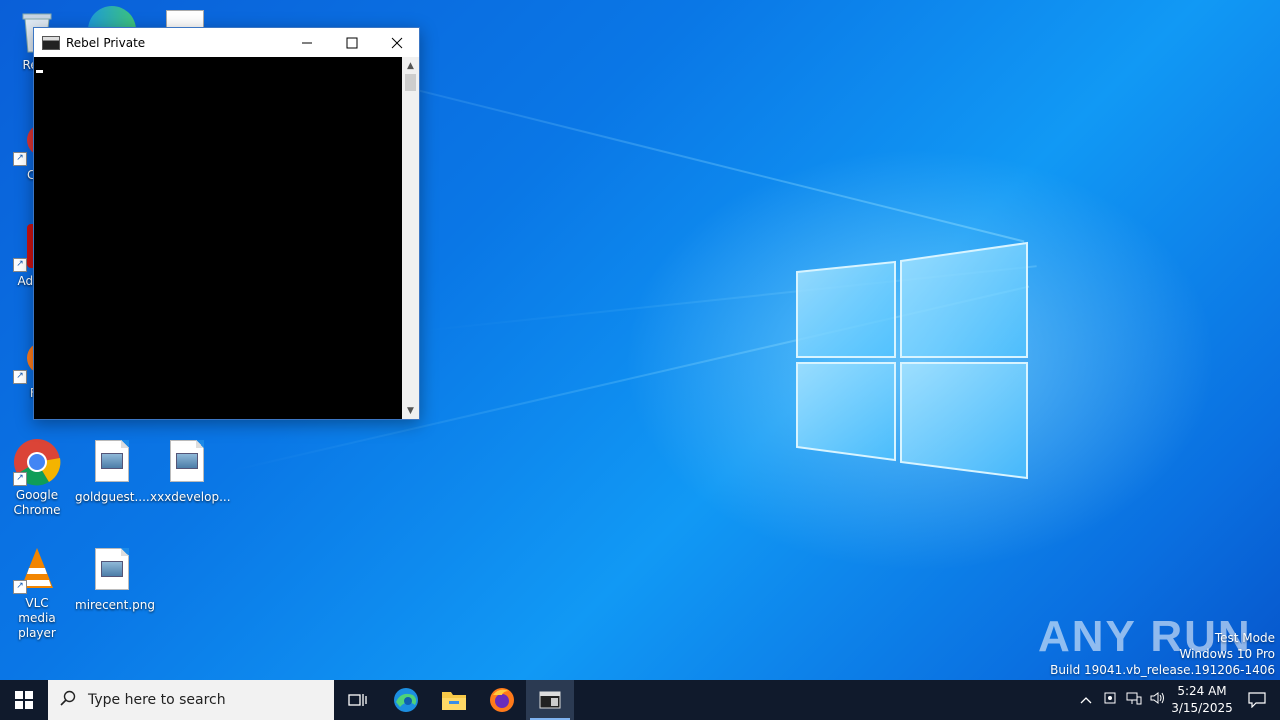 The image size is (1280, 720). I want to click on taskbar-file-explorer, so click(454, 700).